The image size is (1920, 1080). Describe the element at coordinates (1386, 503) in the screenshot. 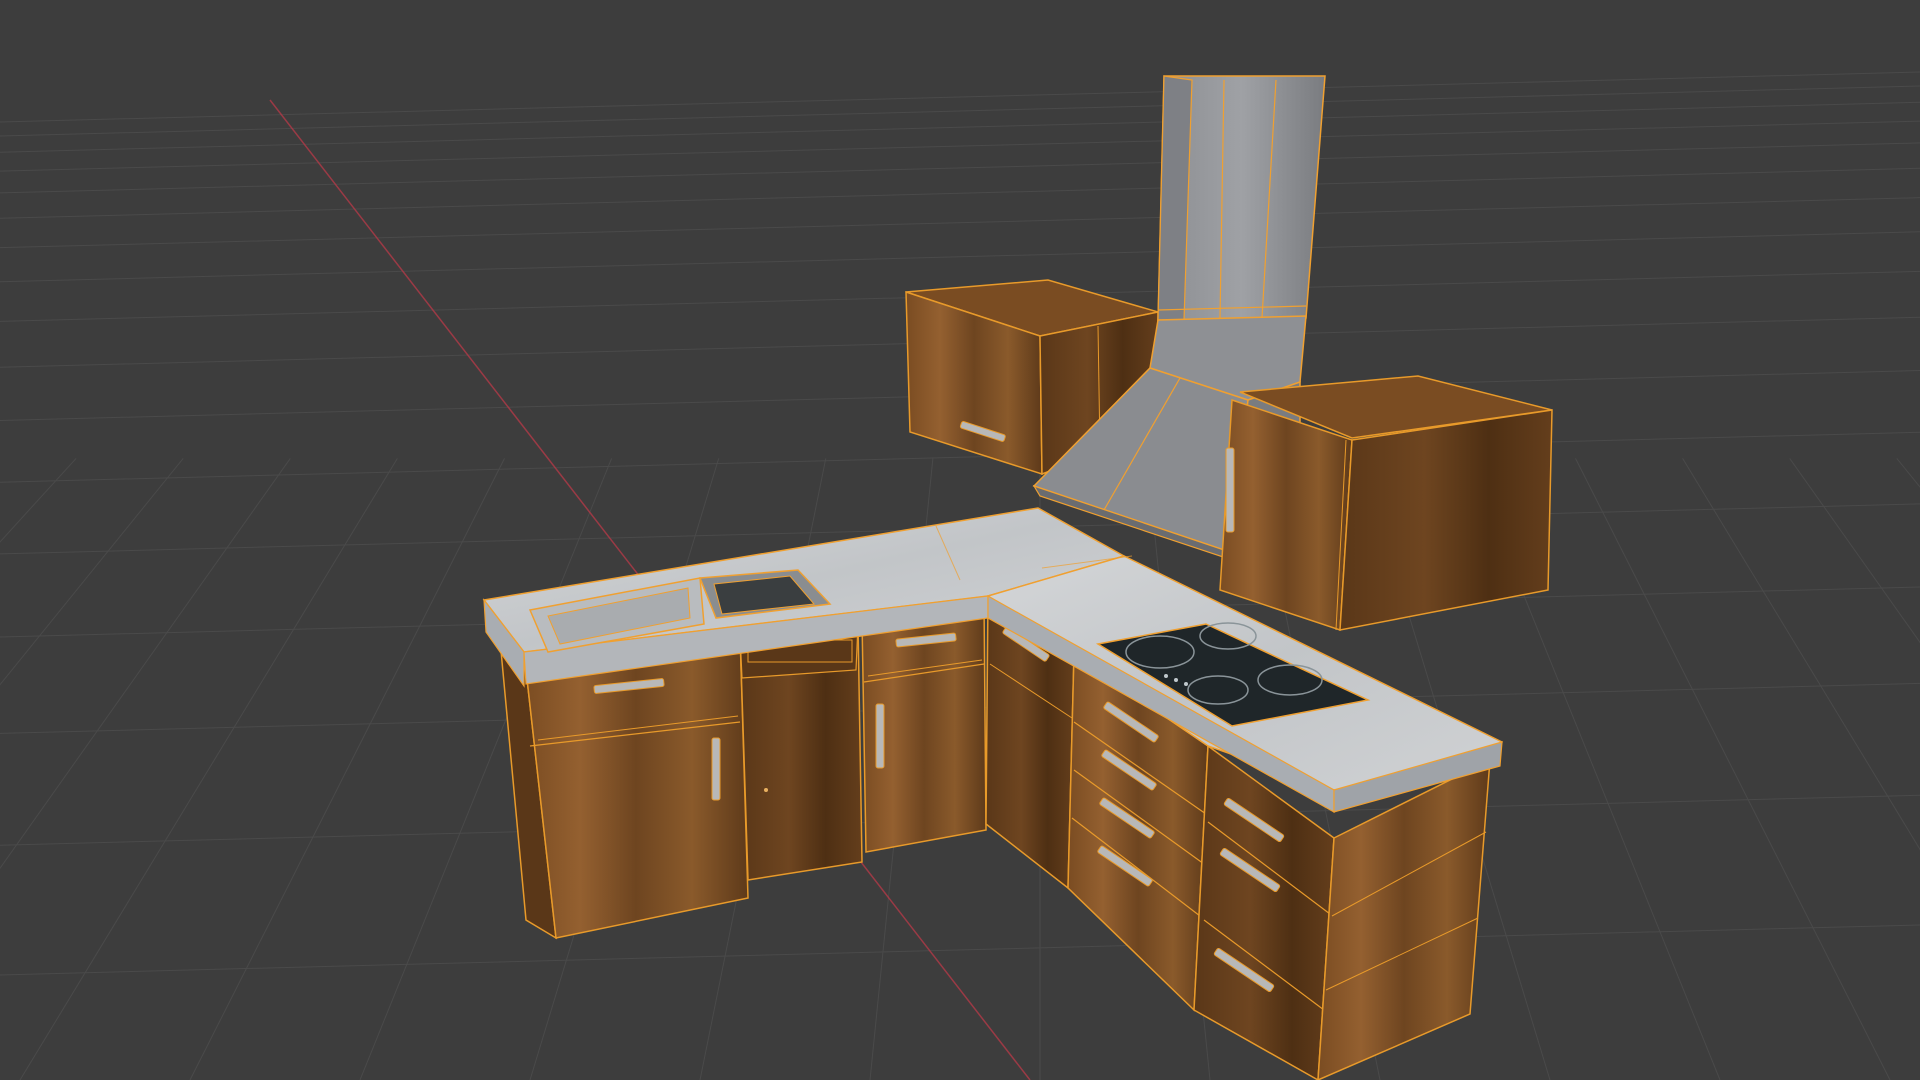

I see `wall-cabinet-right` at that location.